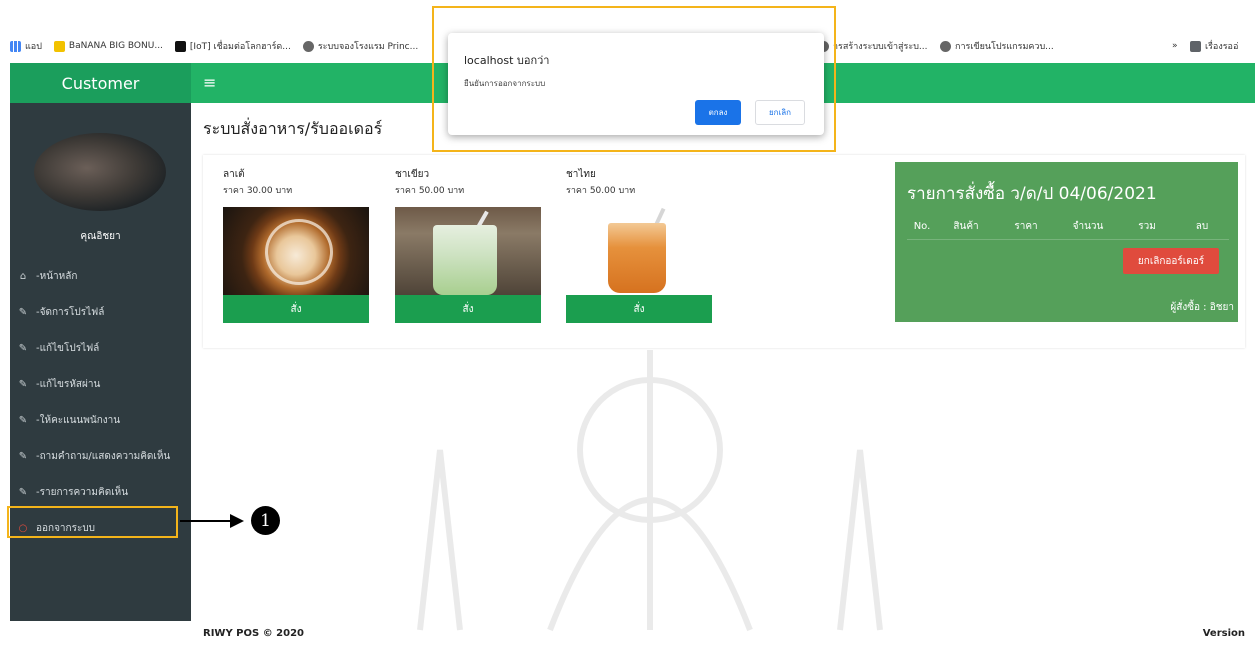 The width and height of the screenshot is (1255, 648). Describe the element at coordinates (966, 226) in the screenshot. I see `column-header: สินค้า` at that location.